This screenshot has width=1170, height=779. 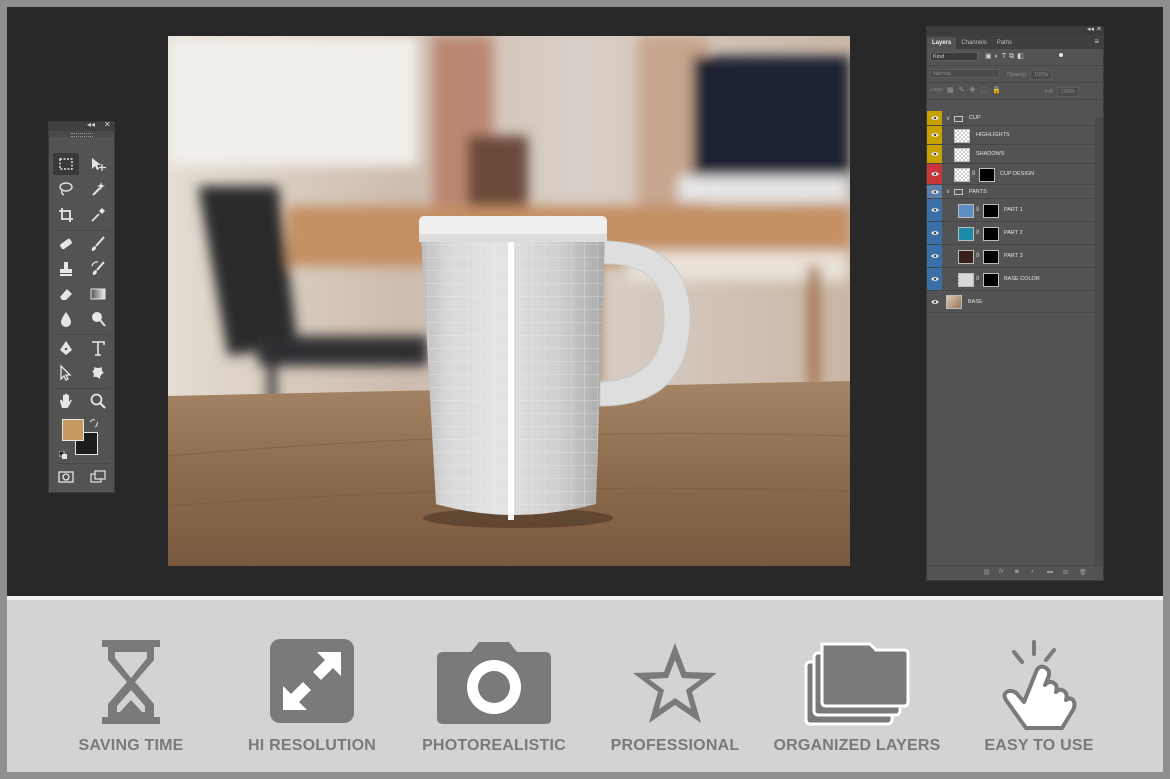 I want to click on screen-mode-icon, so click(x=98, y=477).